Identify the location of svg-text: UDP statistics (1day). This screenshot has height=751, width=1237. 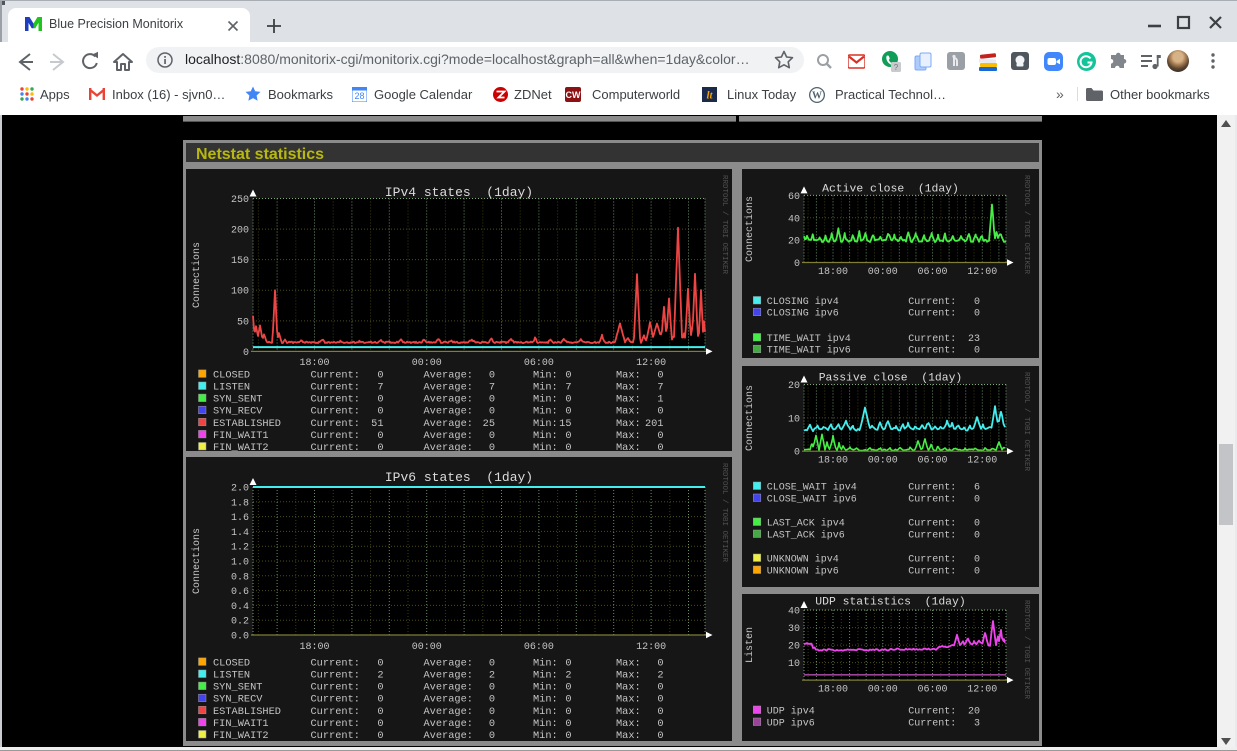
(890, 603).